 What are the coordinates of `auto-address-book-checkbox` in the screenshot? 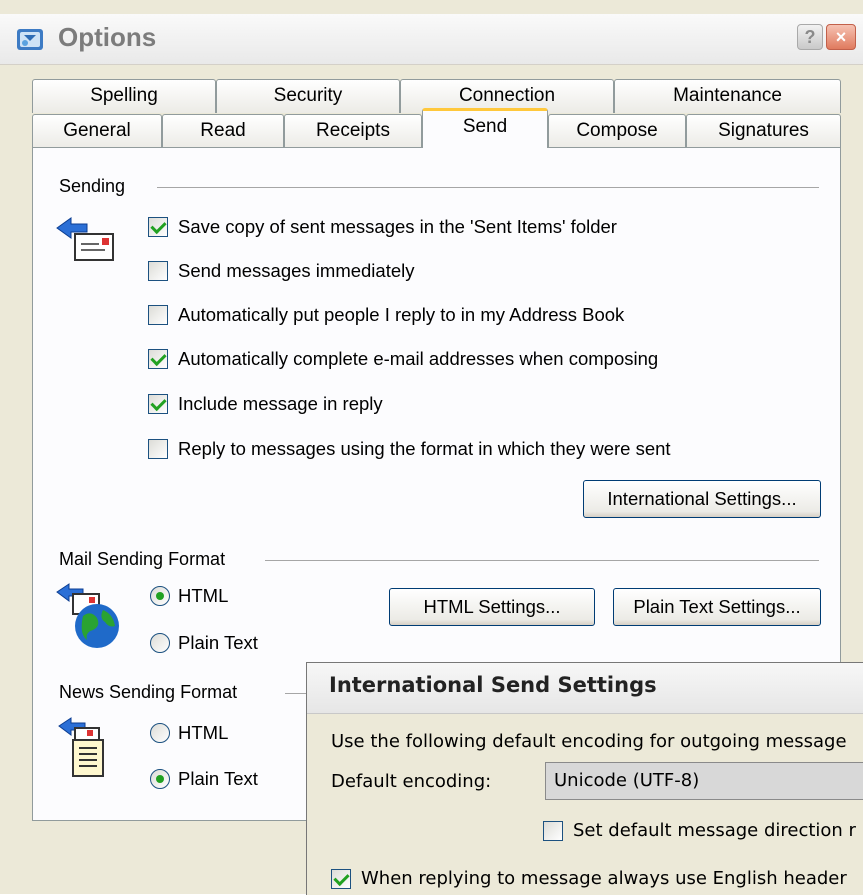 It's located at (158, 315).